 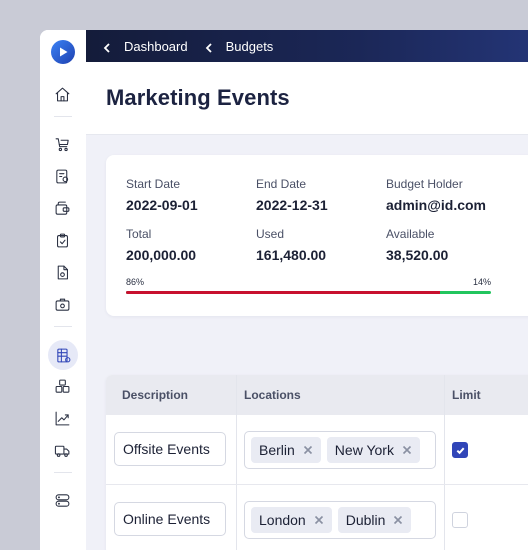 I want to click on play-logo-icon, so click(x=64, y=52).